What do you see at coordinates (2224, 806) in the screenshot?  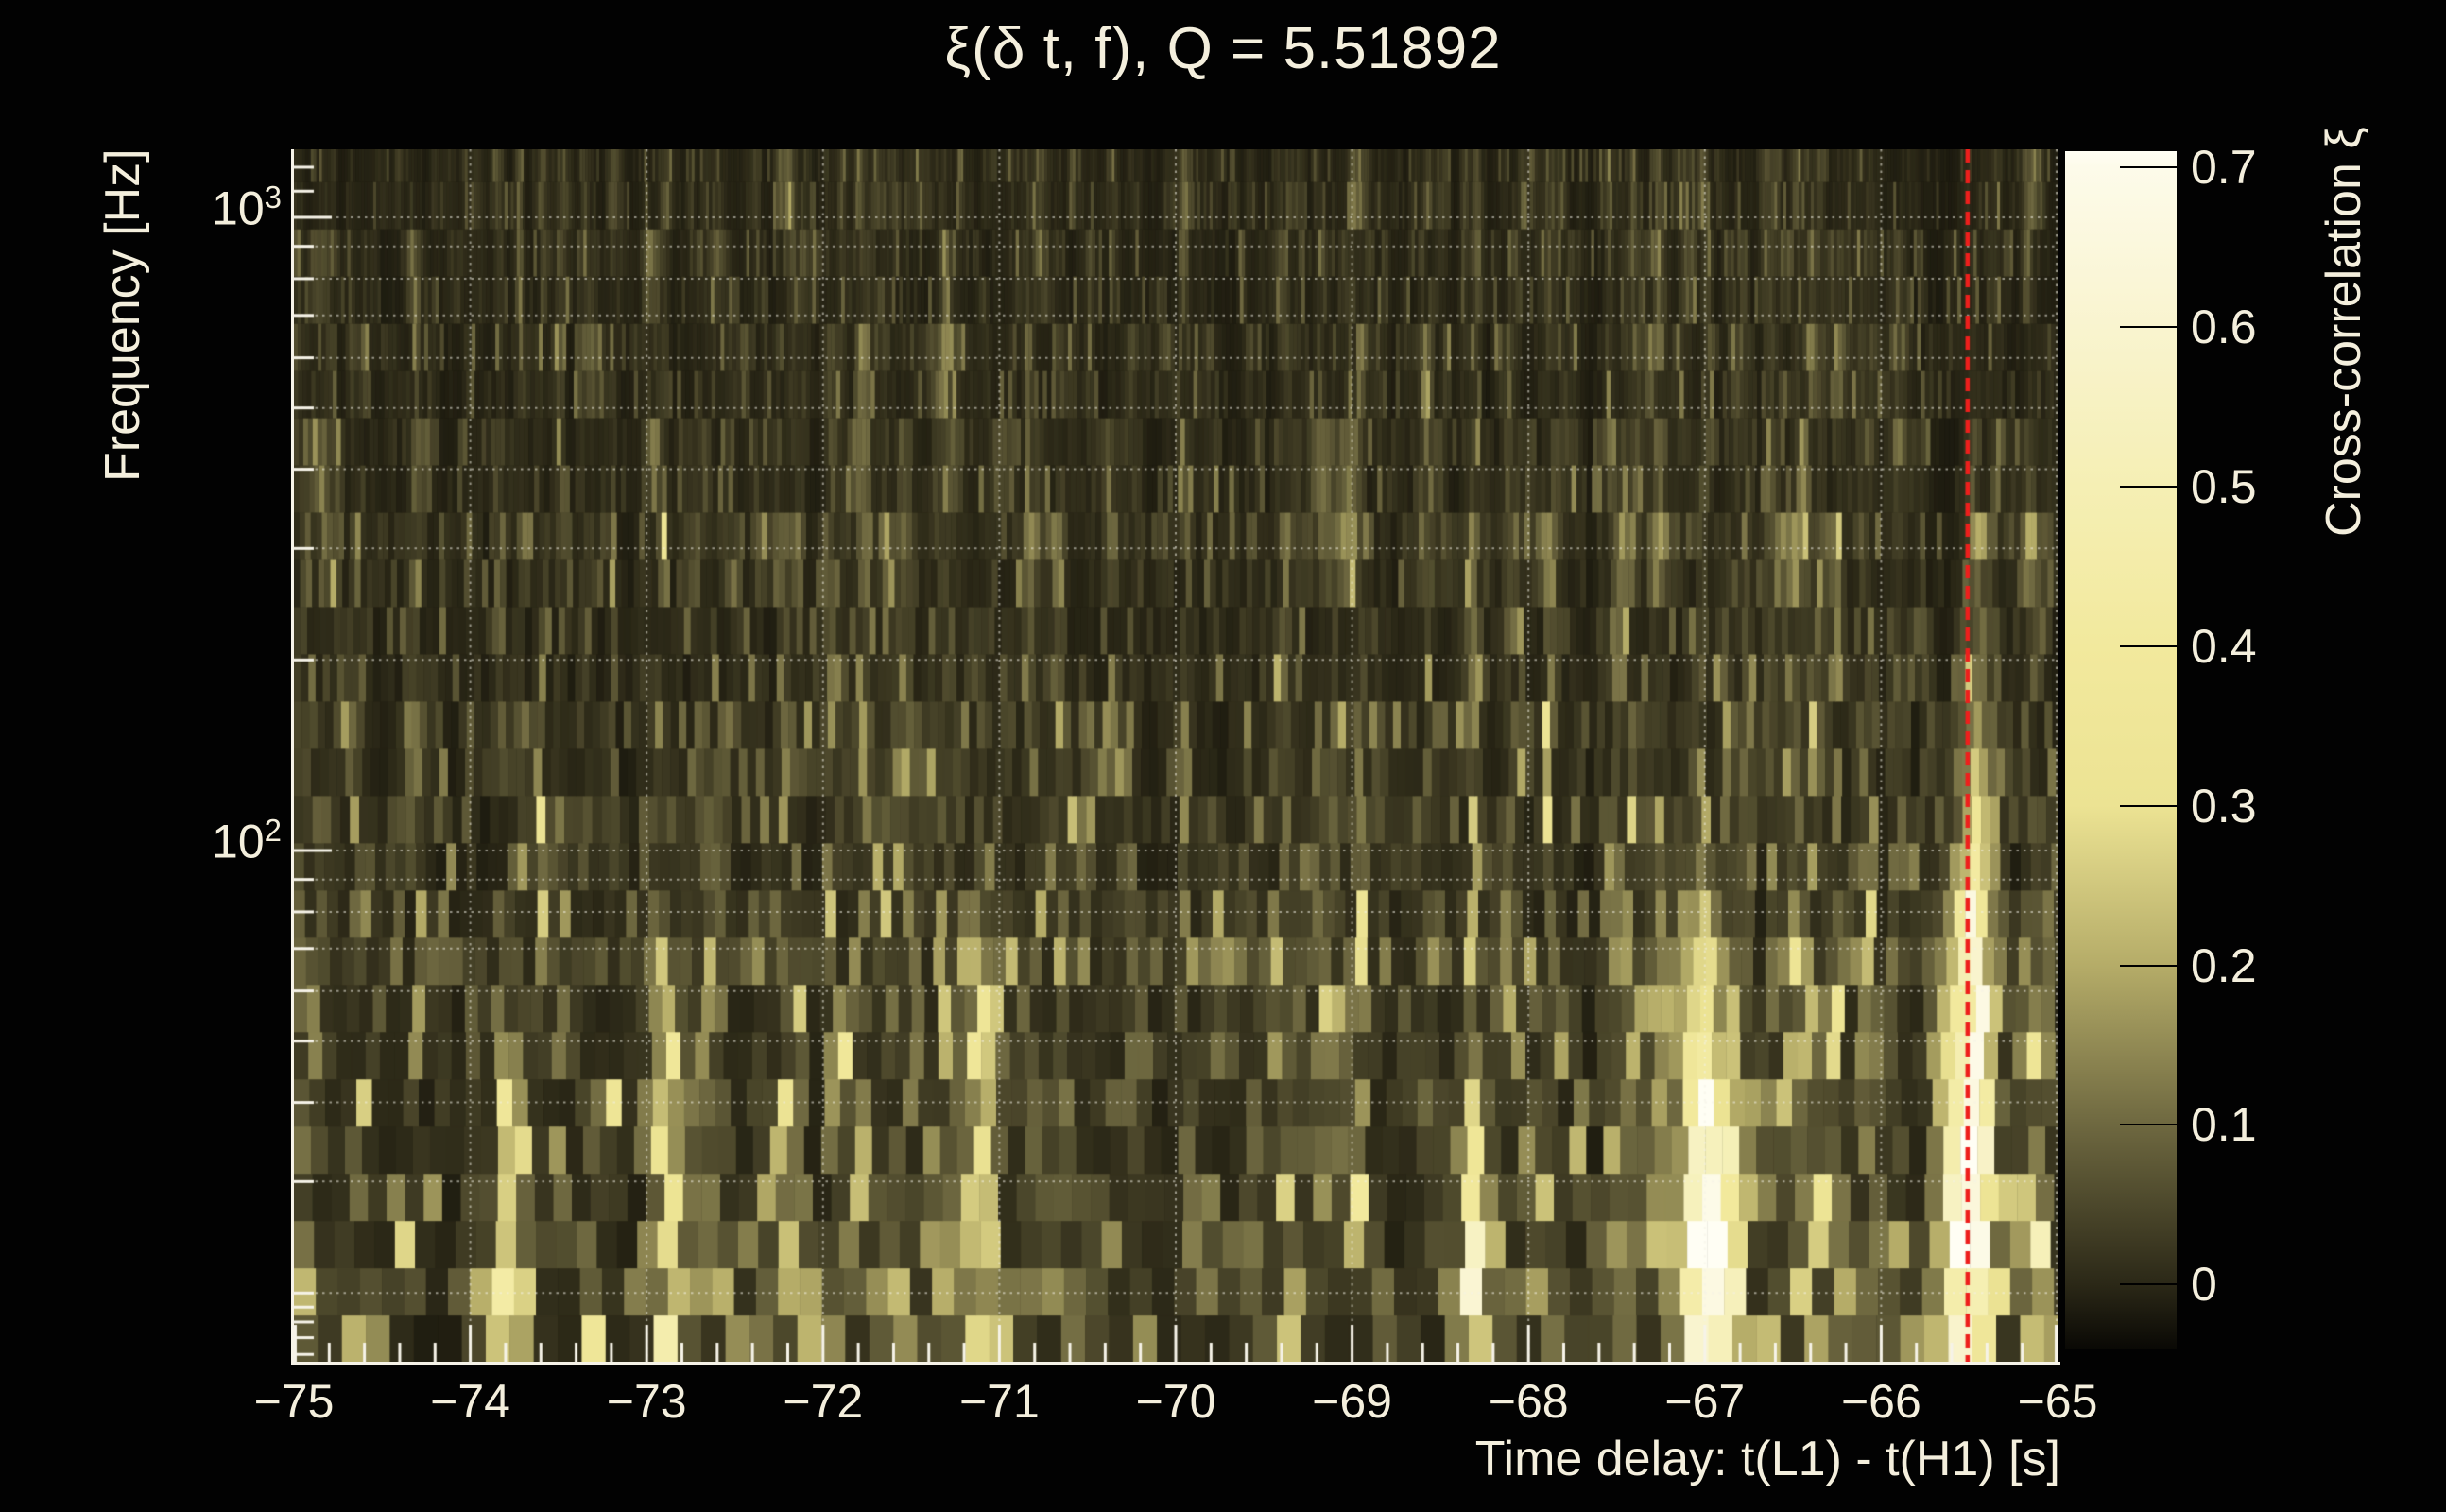 I see `colorbar-tick-label: 0.3` at bounding box center [2224, 806].